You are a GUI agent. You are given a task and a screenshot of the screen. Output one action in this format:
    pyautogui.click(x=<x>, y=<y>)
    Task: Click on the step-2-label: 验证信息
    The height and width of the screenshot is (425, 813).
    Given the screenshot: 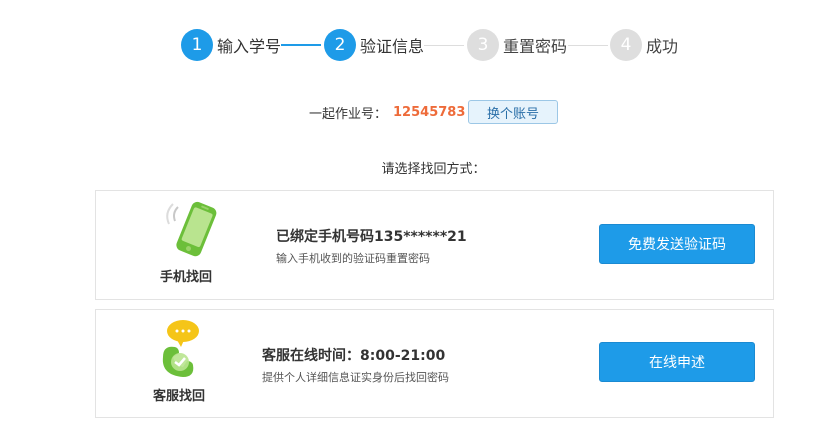 What is the action you would take?
    pyautogui.click(x=392, y=46)
    